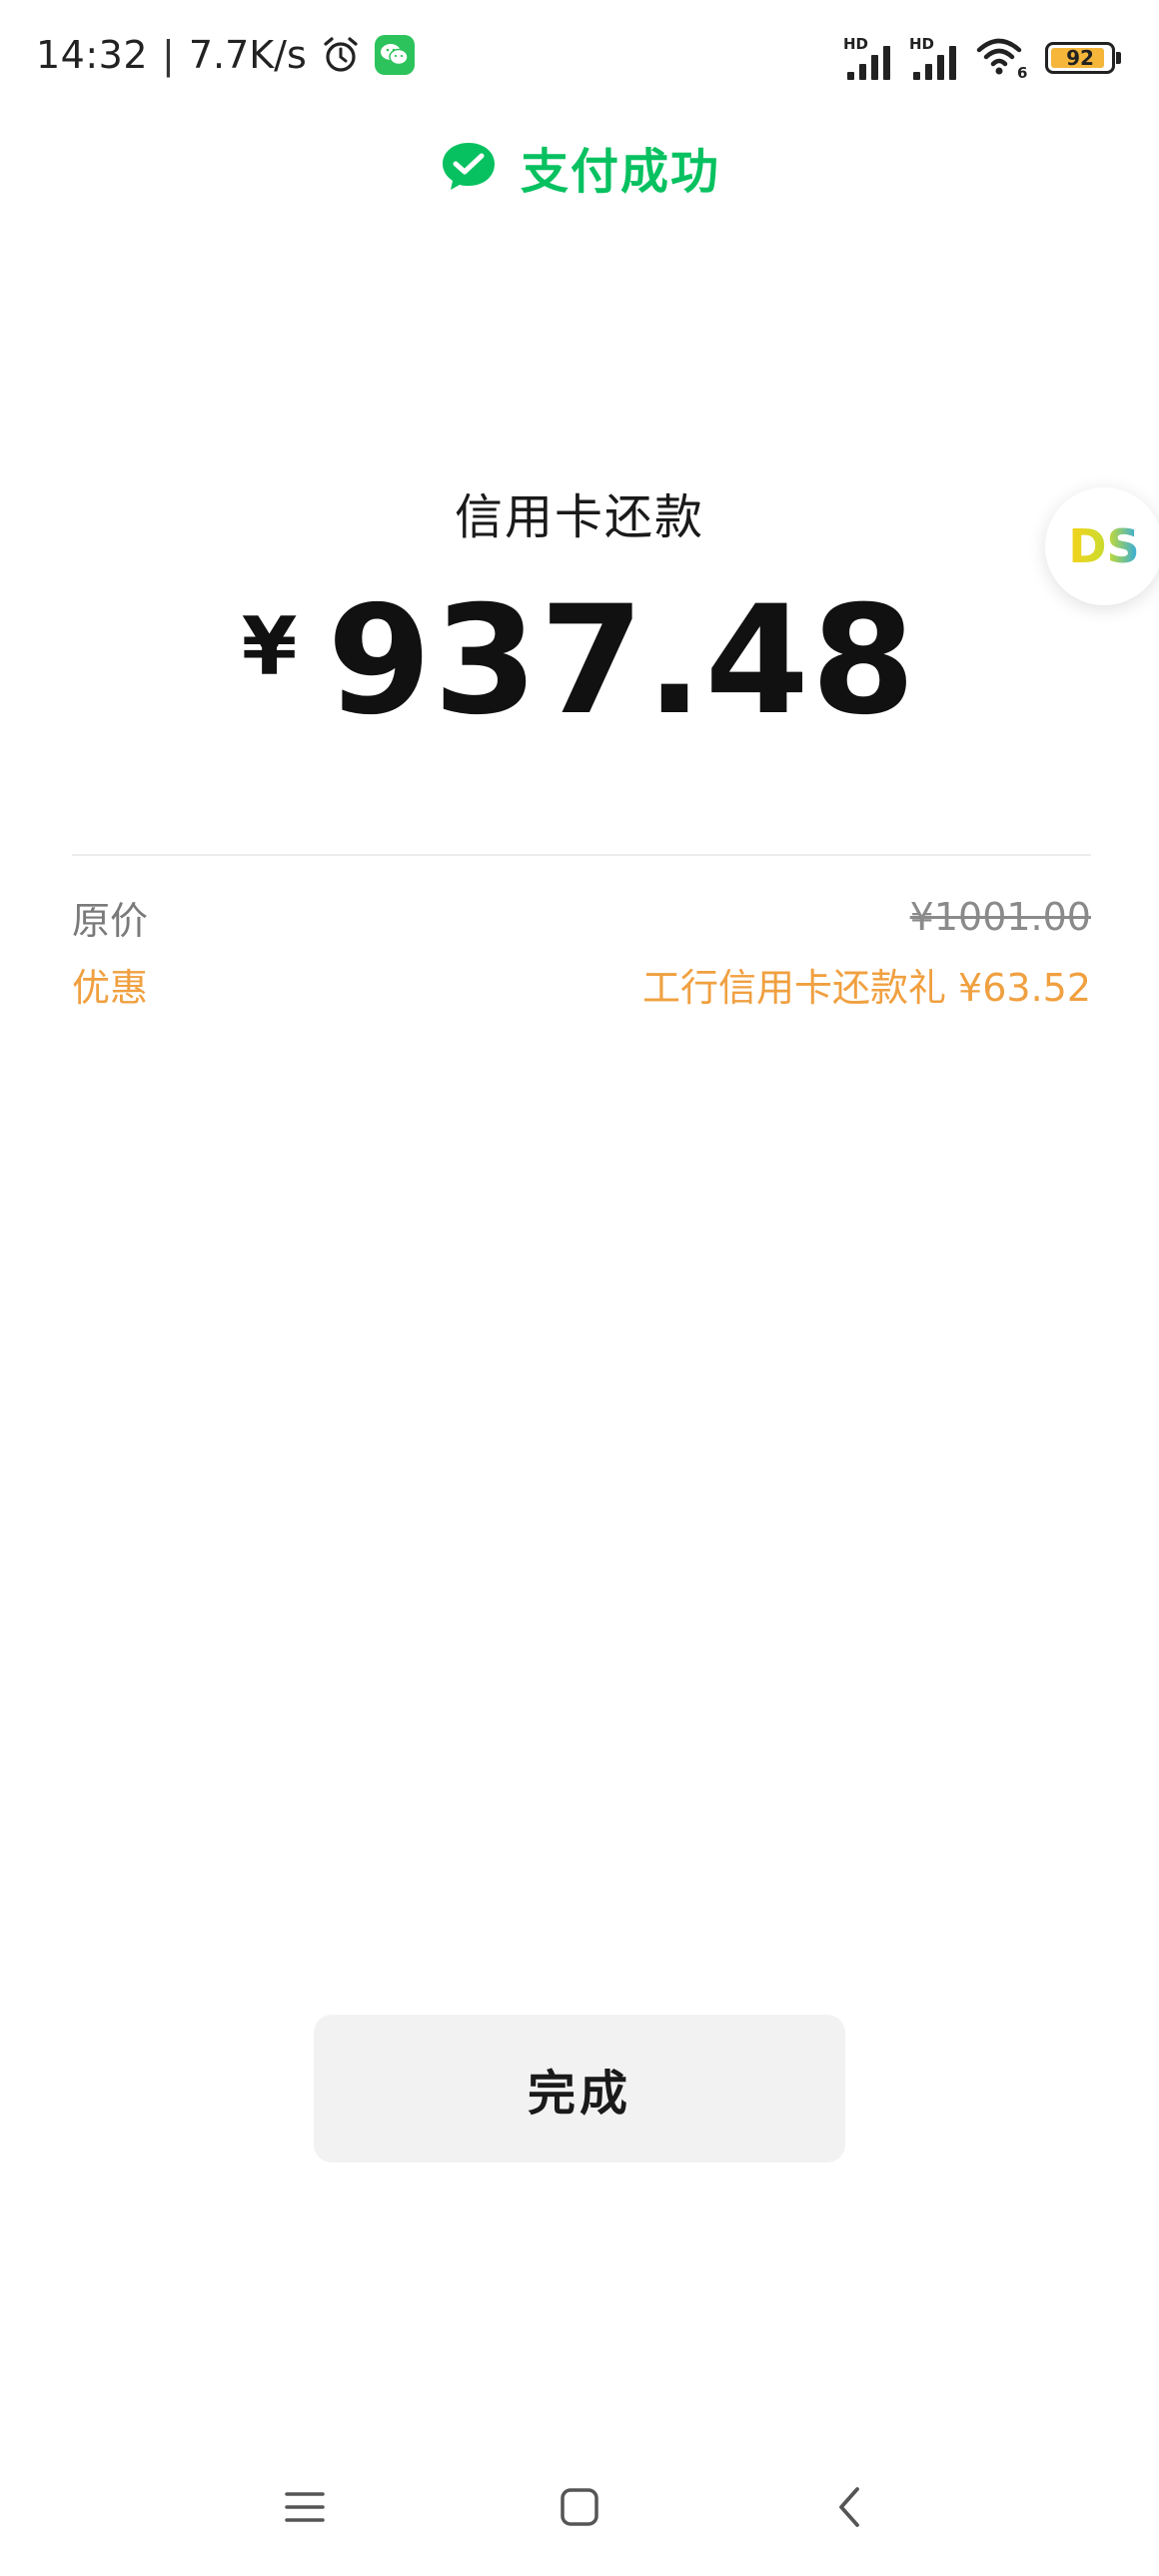 The height and width of the screenshot is (2576, 1159). I want to click on wifi-icon: 6, so click(1002, 59).